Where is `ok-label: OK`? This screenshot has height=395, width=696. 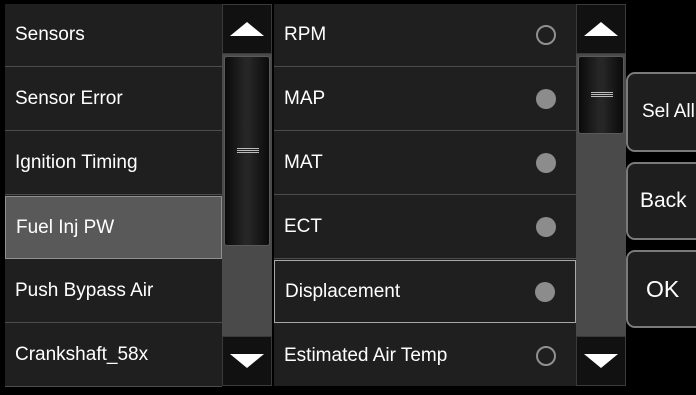 ok-label: OK is located at coordinates (663, 288).